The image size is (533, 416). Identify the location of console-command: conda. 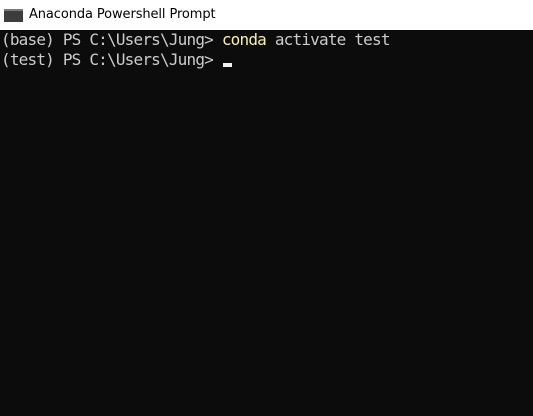
(244, 39).